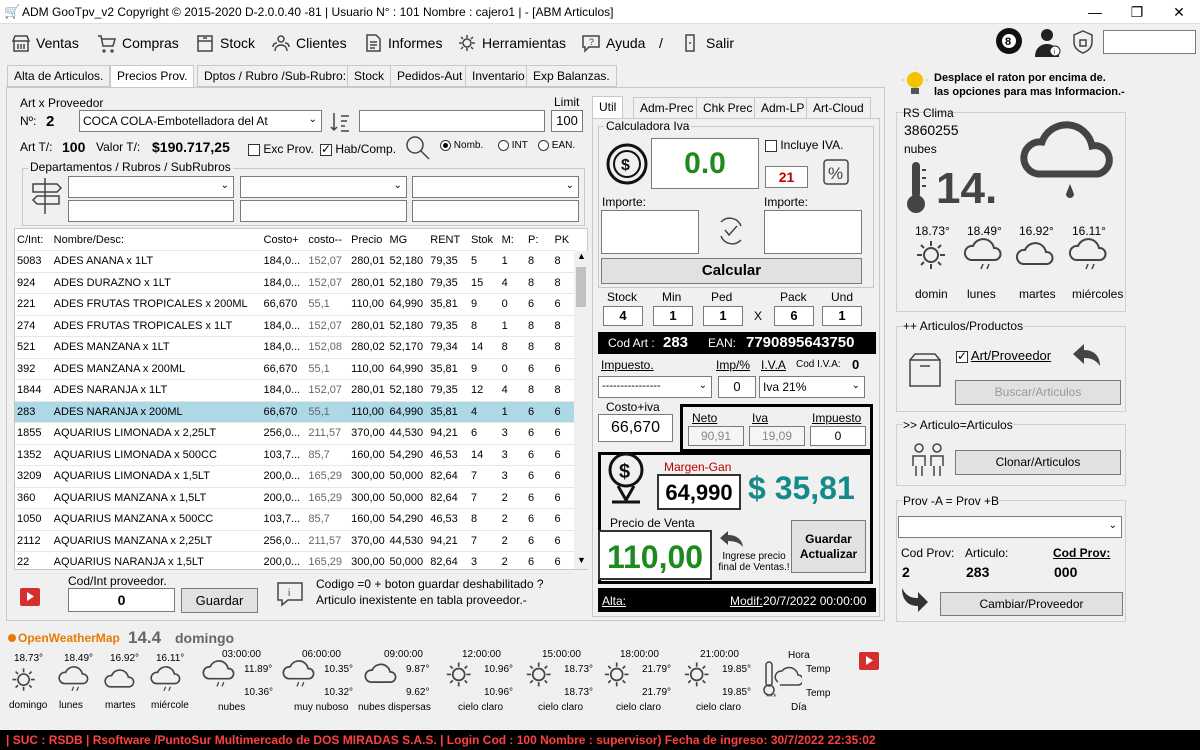 Image resolution: width=1200 pixels, height=750 pixels. What do you see at coordinates (581, 287) in the screenshot?
I see `scrollbar-thumb` at bounding box center [581, 287].